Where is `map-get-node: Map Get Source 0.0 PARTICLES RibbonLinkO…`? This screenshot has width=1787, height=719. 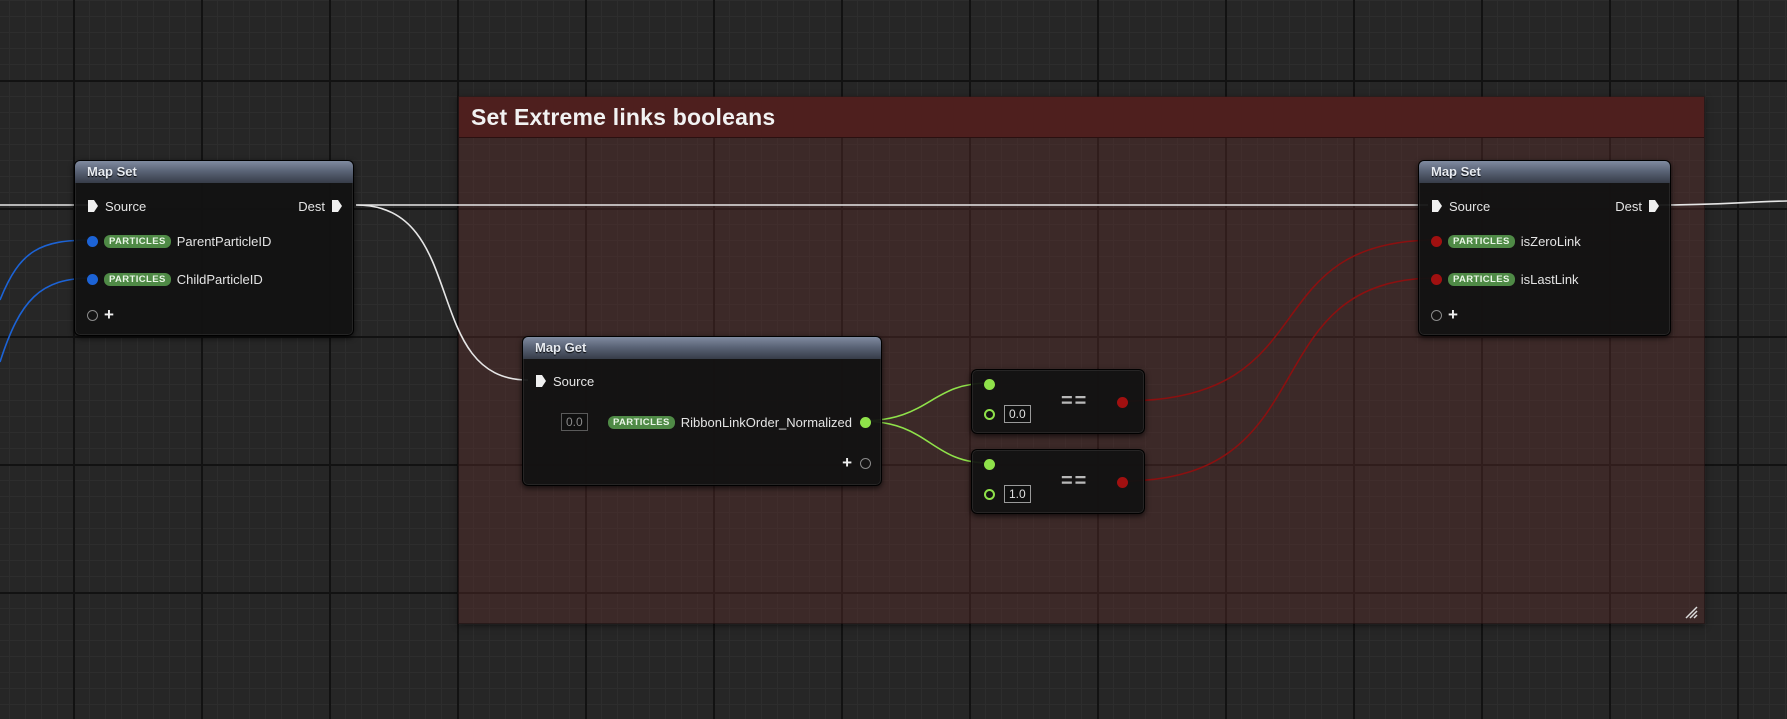
map-get-node: Map Get Source 0.0 PARTICLES RibbonLinkO… is located at coordinates (702, 411).